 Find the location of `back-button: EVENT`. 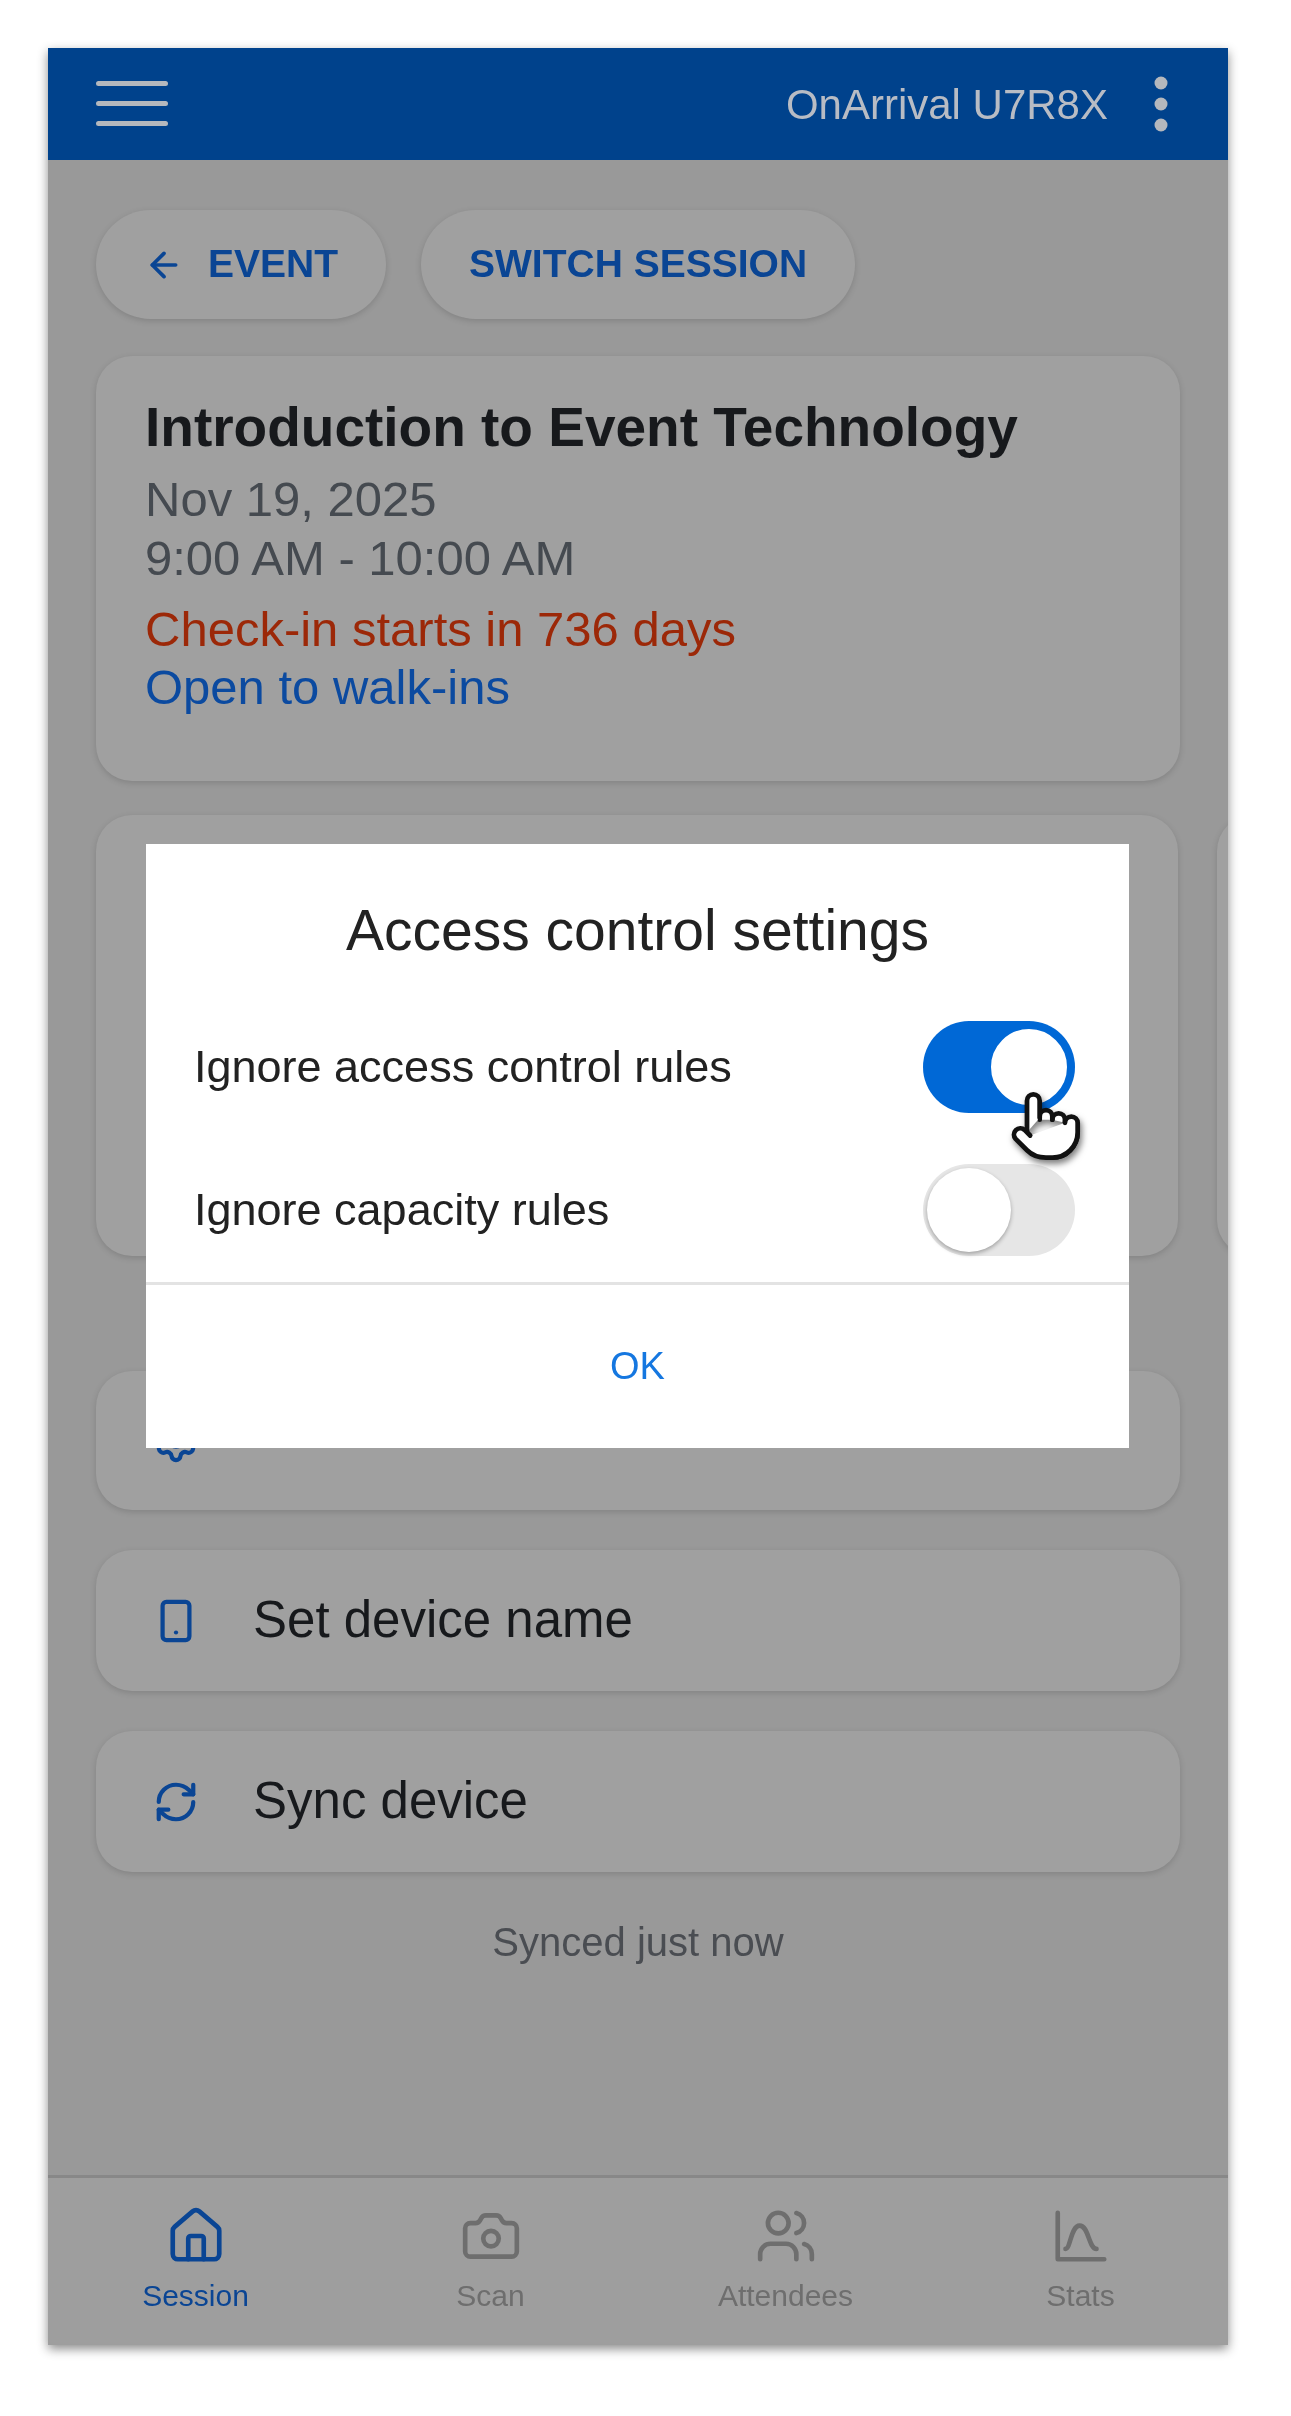

back-button: EVENT is located at coordinates (241, 264).